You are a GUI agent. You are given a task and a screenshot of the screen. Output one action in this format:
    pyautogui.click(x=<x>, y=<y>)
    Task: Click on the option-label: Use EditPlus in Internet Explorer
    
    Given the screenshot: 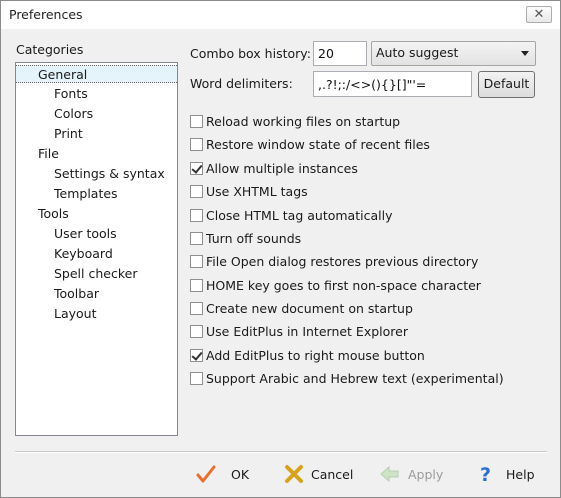 What is the action you would take?
    pyautogui.click(x=307, y=331)
    